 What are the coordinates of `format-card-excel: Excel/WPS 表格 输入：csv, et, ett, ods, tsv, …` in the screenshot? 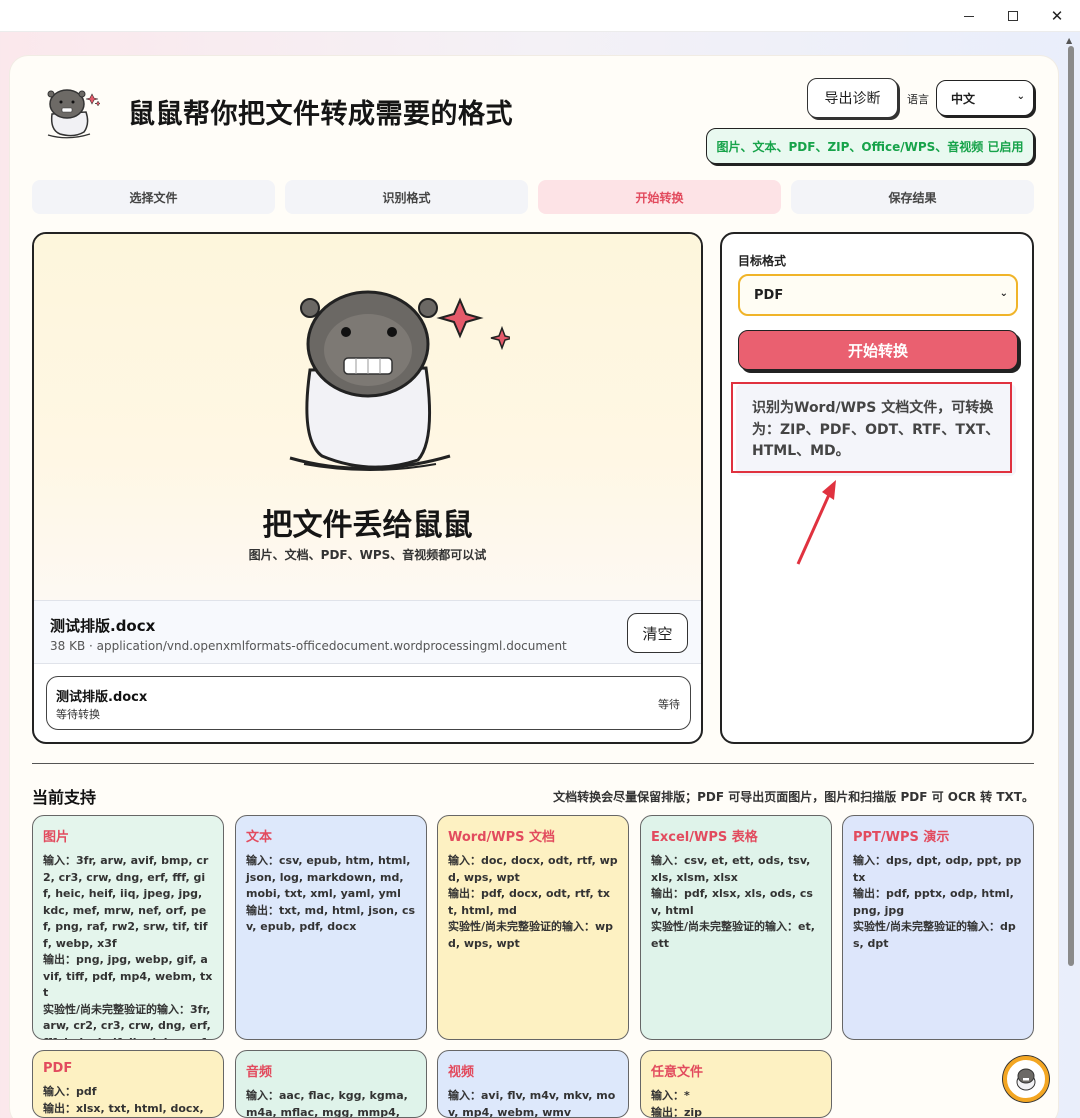 It's located at (736, 927).